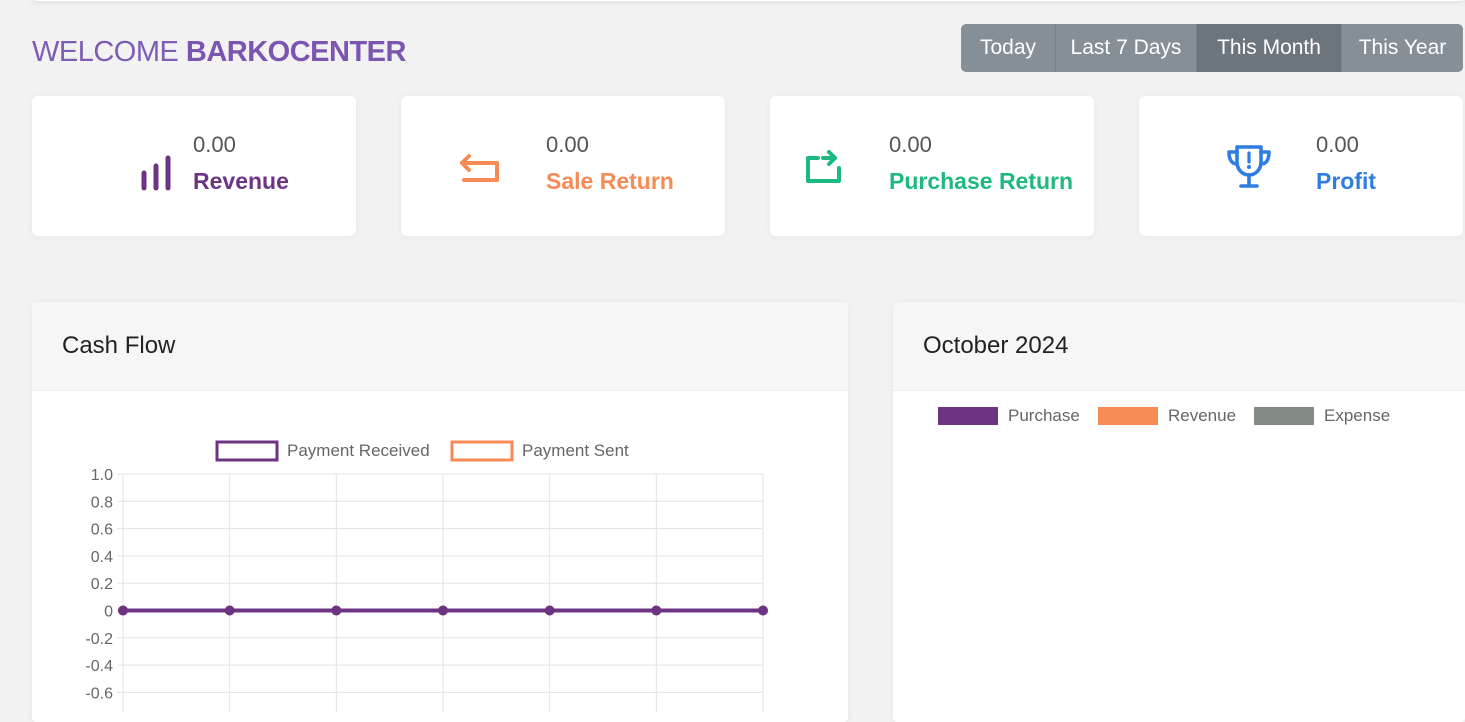  What do you see at coordinates (1357, 415) in the screenshot?
I see `legend-label: Expense` at bounding box center [1357, 415].